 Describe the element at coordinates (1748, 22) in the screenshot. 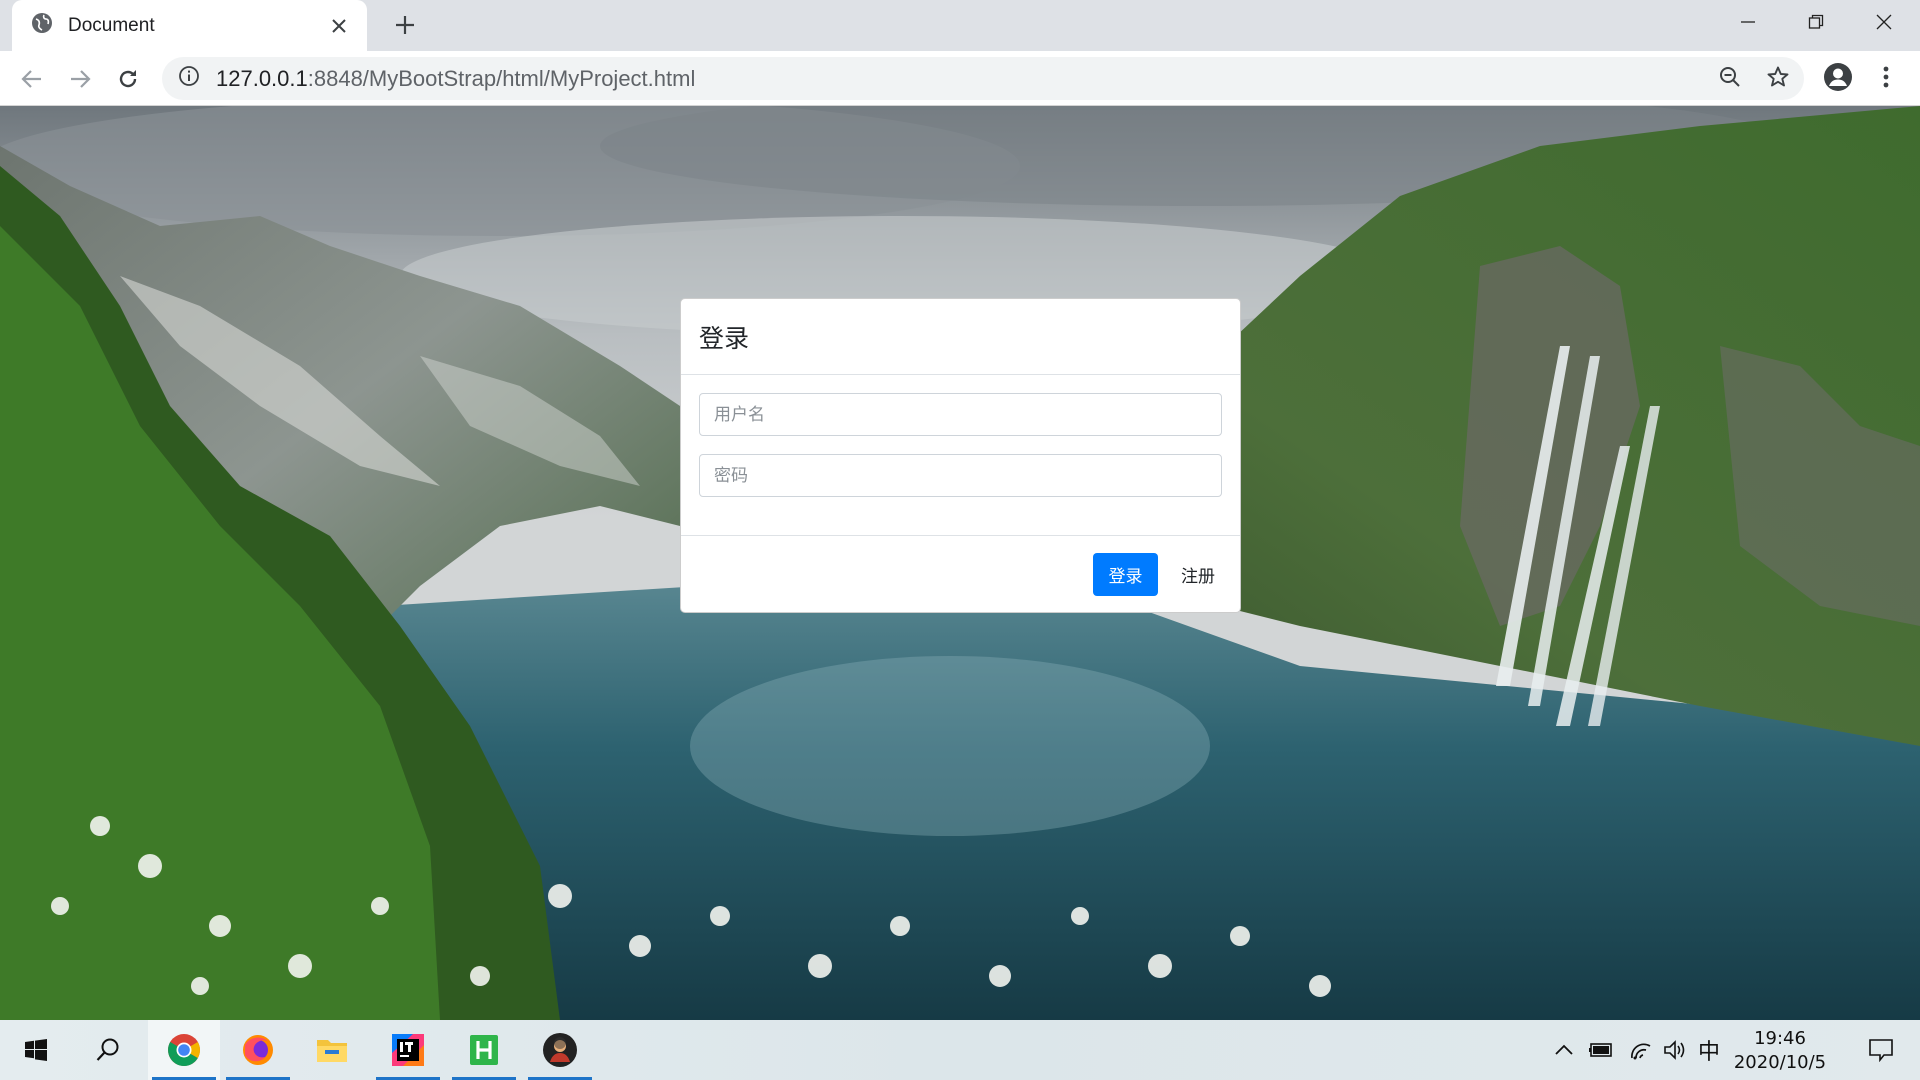

I see `minimize-button` at that location.